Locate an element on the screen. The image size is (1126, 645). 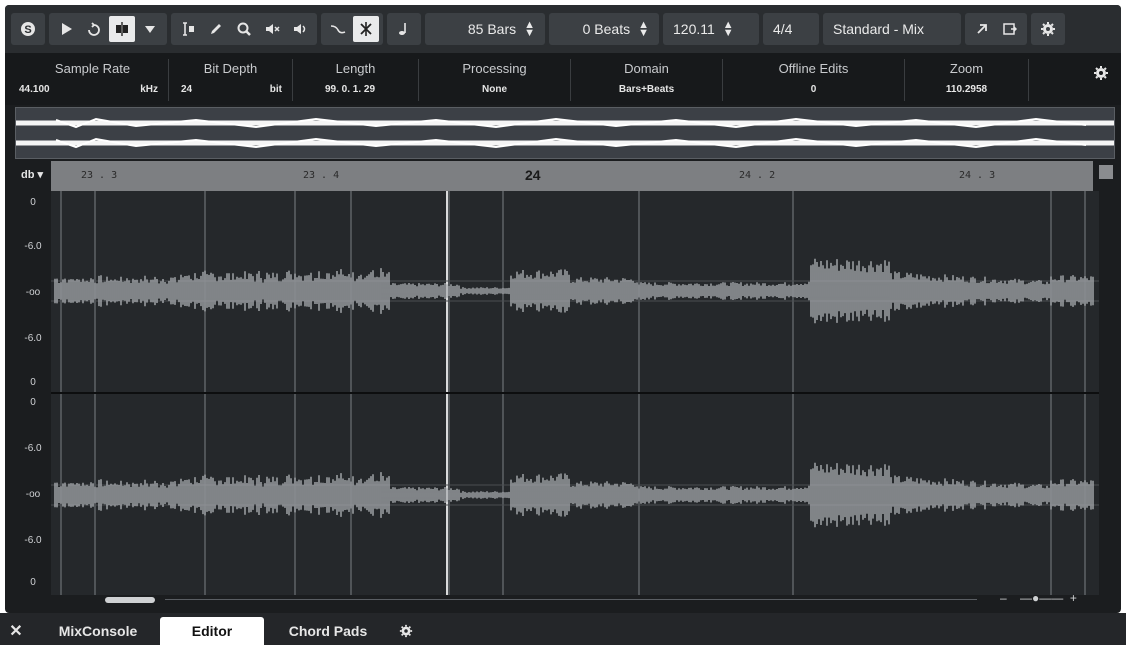
pencil-icon is located at coordinates (216, 29).